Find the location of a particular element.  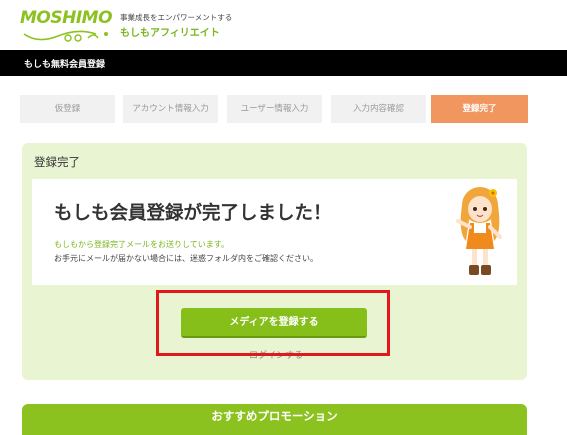

moshimo-logo: MOSHIMO is located at coordinates (68, 25).